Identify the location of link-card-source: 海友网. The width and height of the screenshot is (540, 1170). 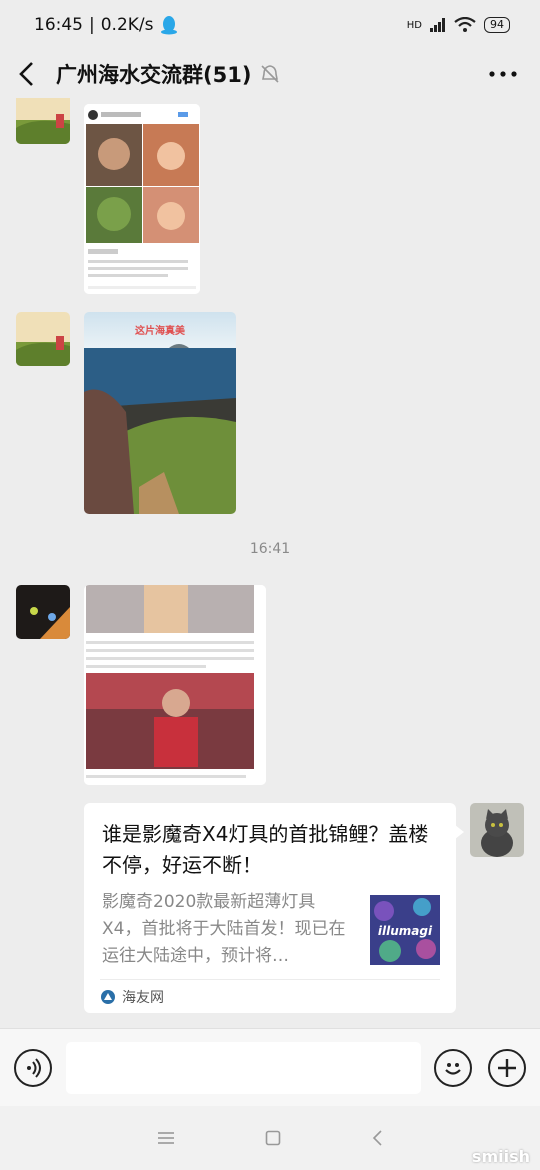
(270, 996).